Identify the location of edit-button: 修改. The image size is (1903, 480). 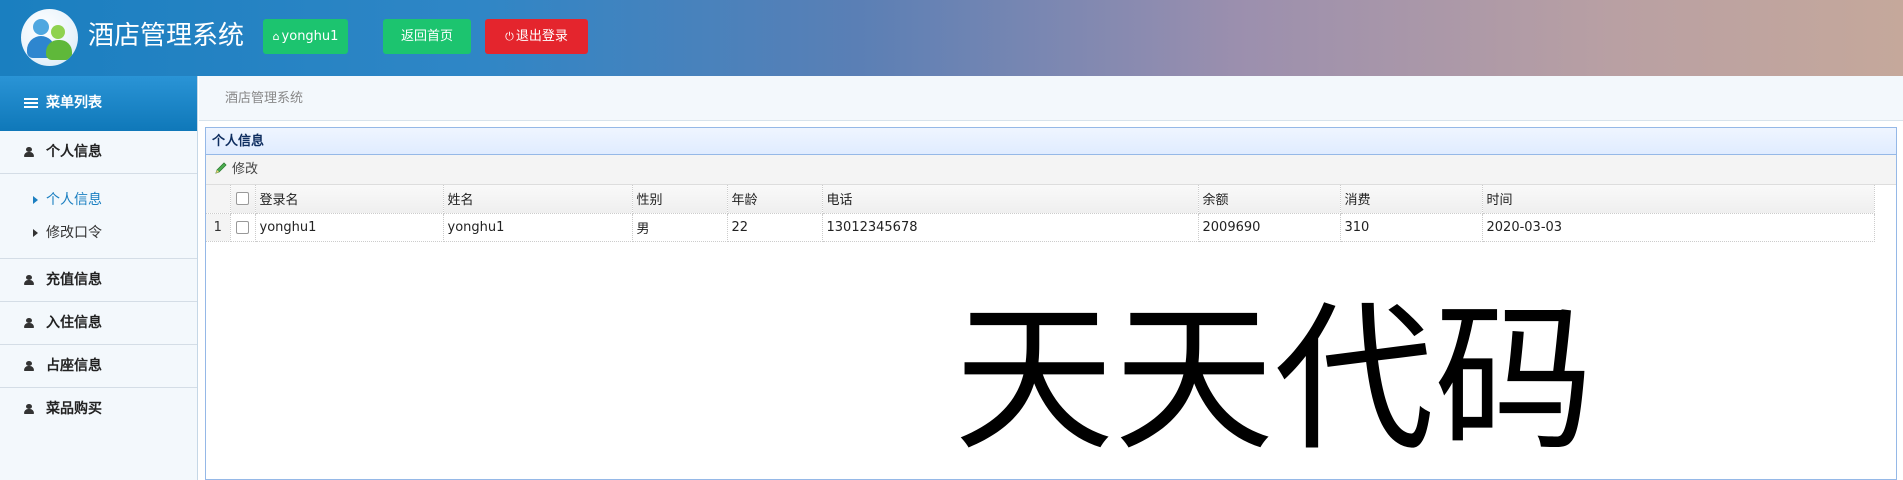
(236, 170).